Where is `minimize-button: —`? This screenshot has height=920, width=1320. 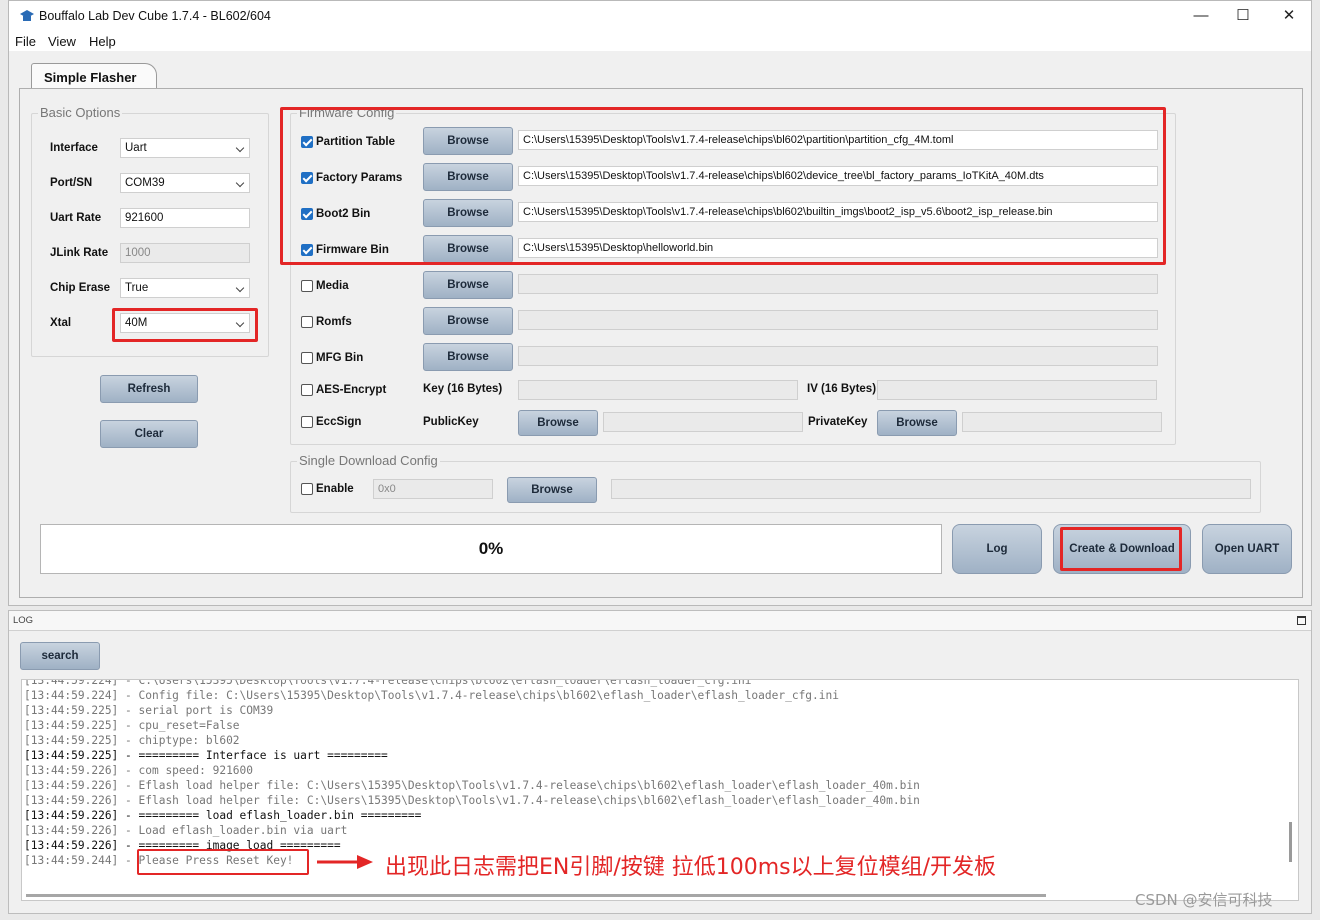
minimize-button: — is located at coordinates (1201, 16).